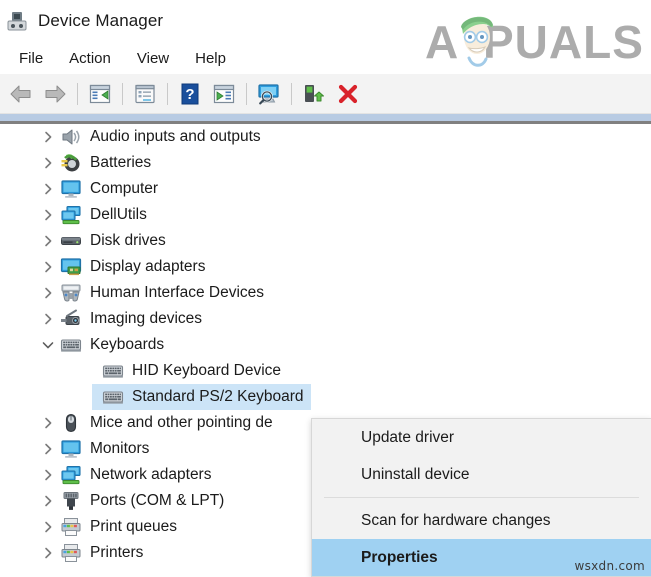 This screenshot has height=577, width=651. Describe the element at coordinates (157, 500) in the screenshot. I see `tree-item-label: Ports (COM & LPT)` at that location.